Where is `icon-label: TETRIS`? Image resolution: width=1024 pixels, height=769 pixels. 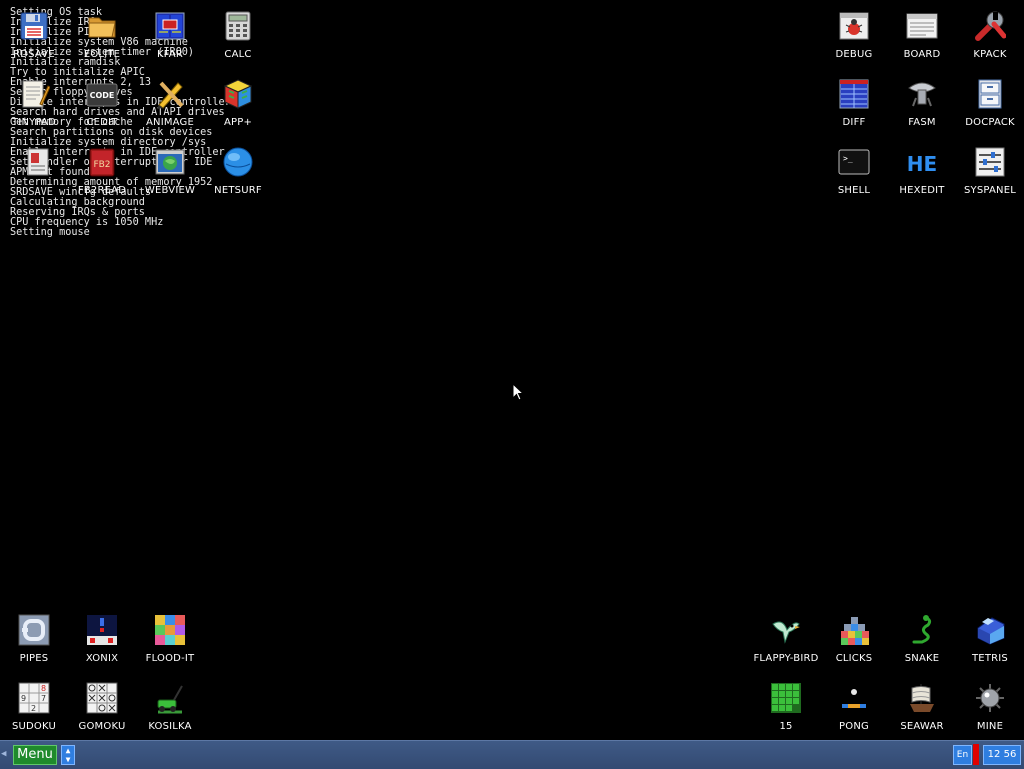
icon-label: TETRIS is located at coordinates (990, 658).